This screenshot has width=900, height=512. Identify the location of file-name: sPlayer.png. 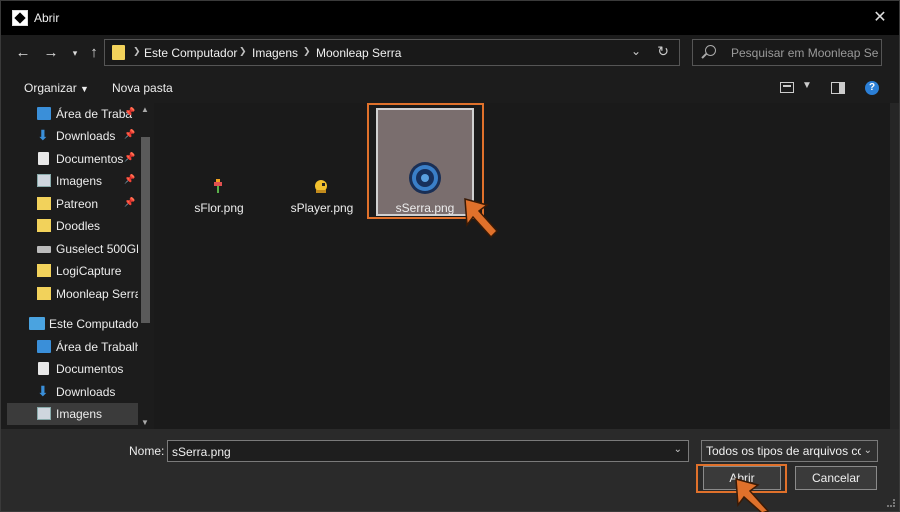
(322, 208).